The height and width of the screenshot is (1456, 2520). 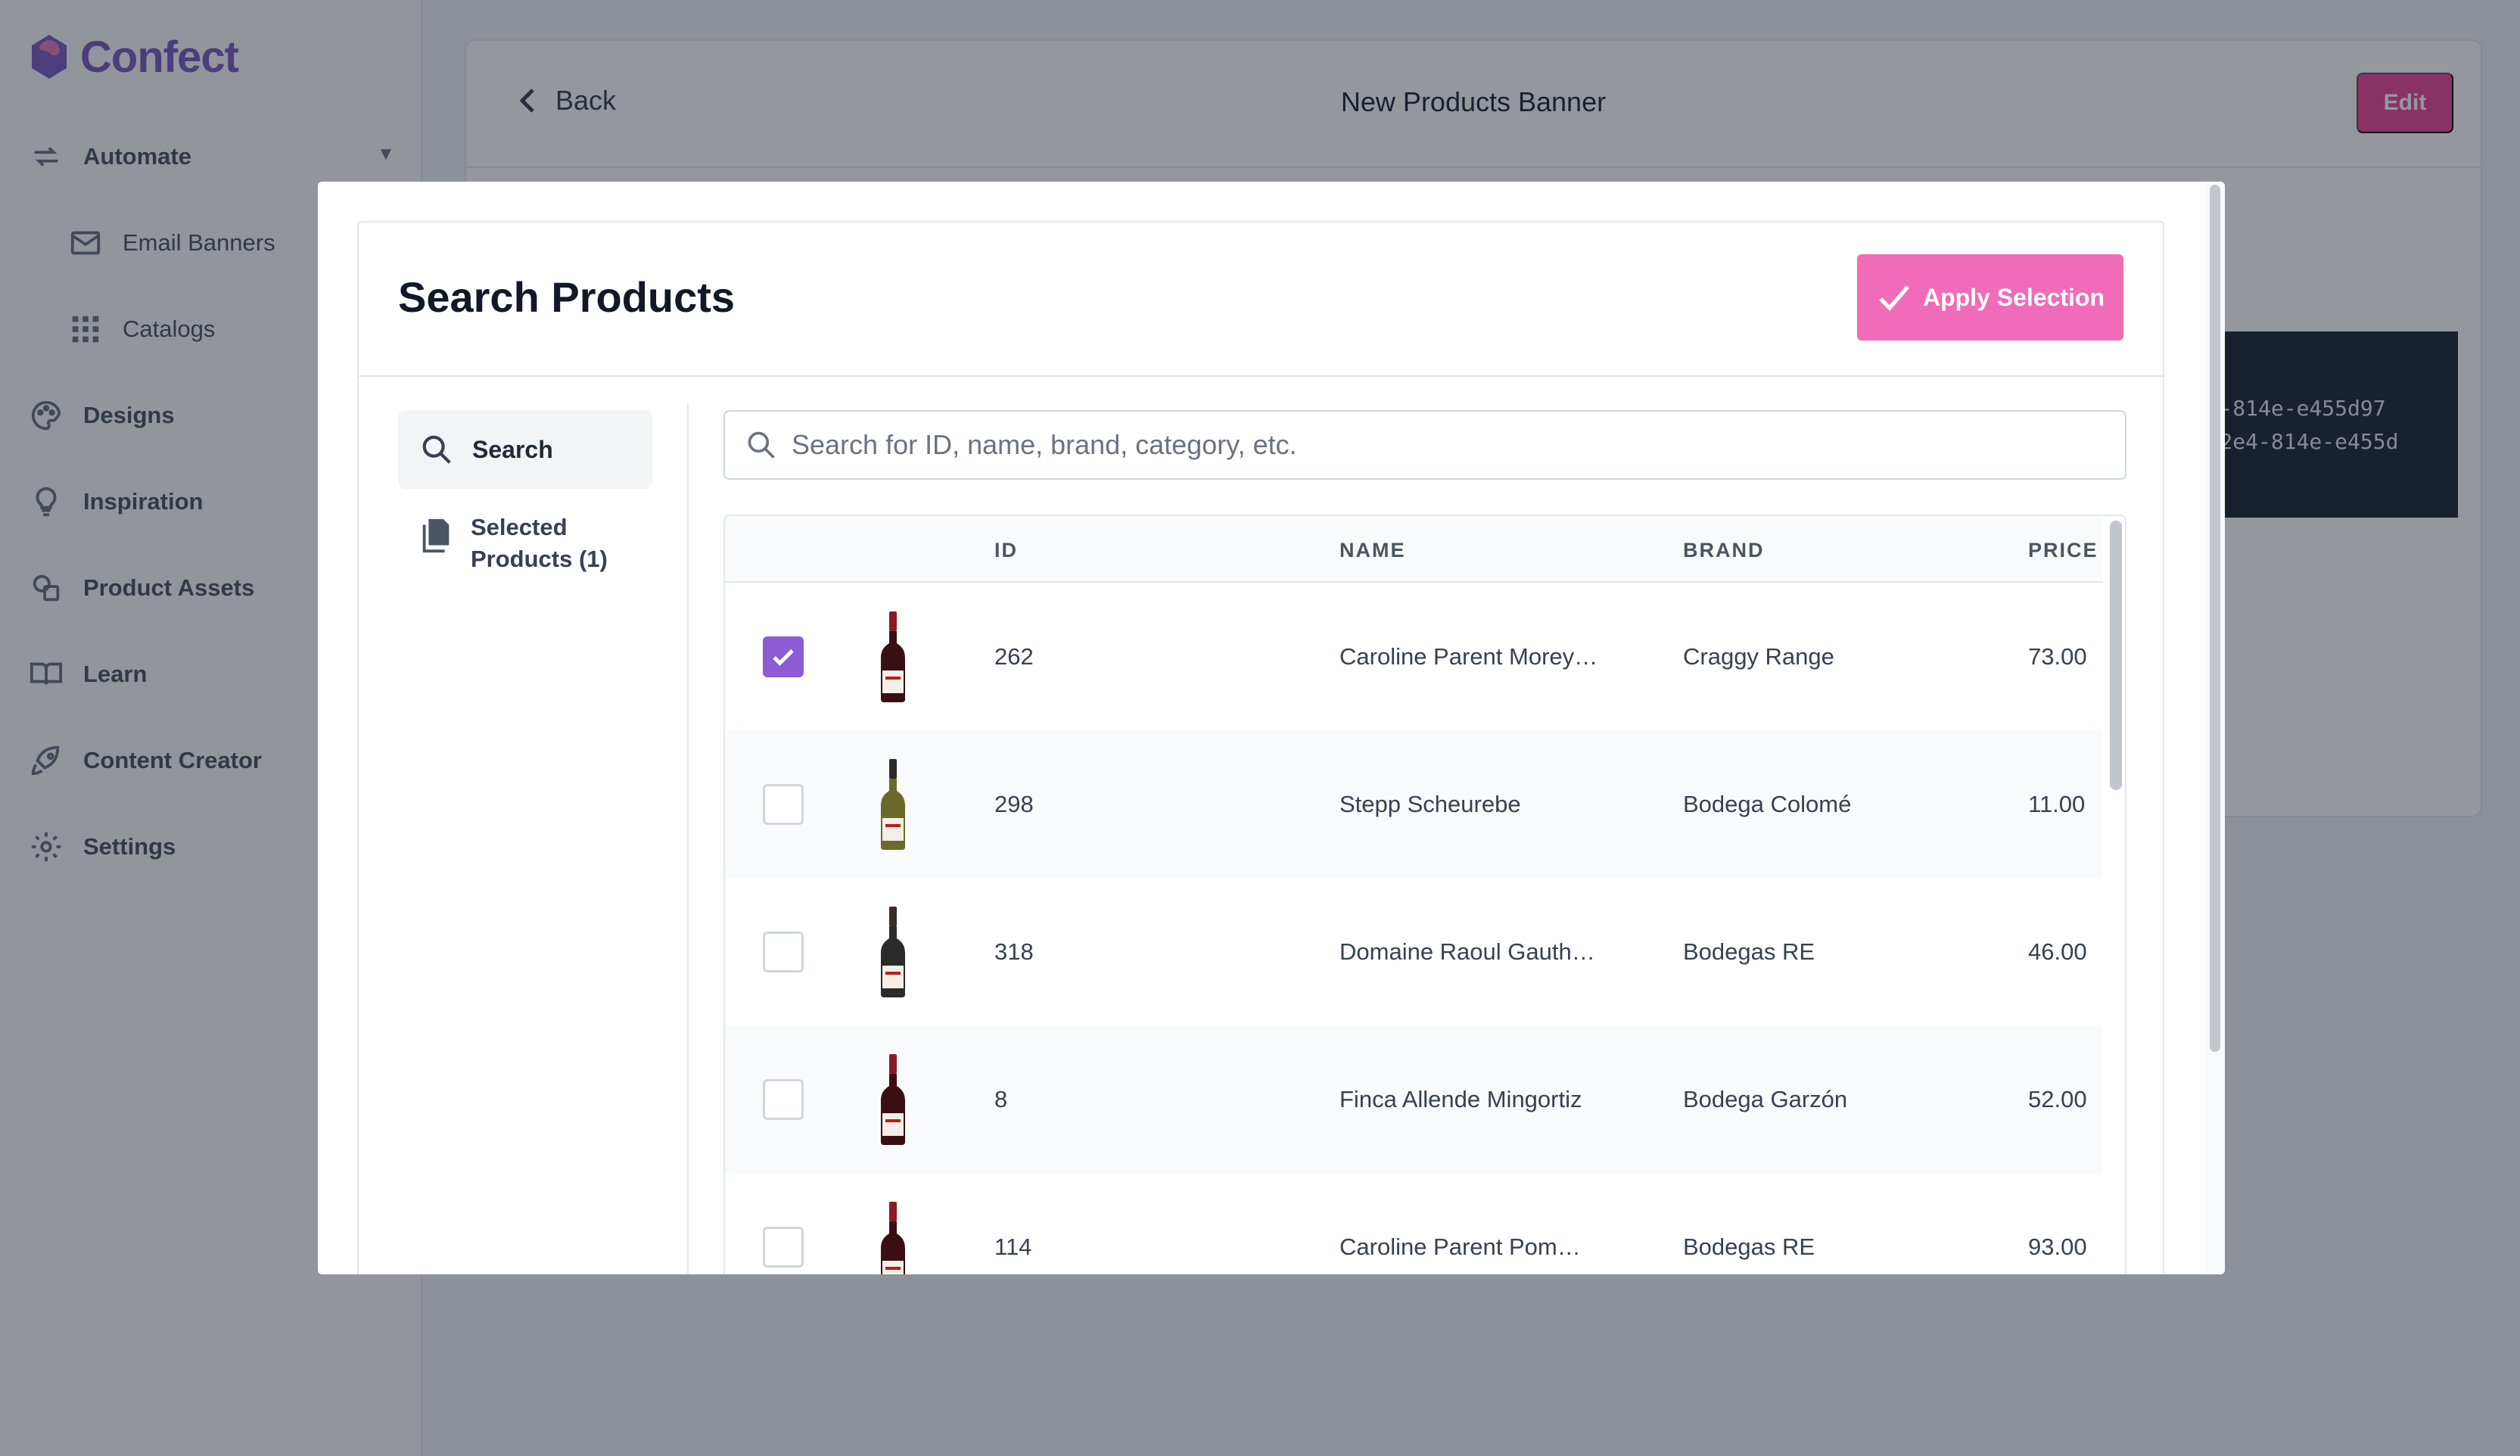 I want to click on table-scrollbar, so click(x=2116, y=655).